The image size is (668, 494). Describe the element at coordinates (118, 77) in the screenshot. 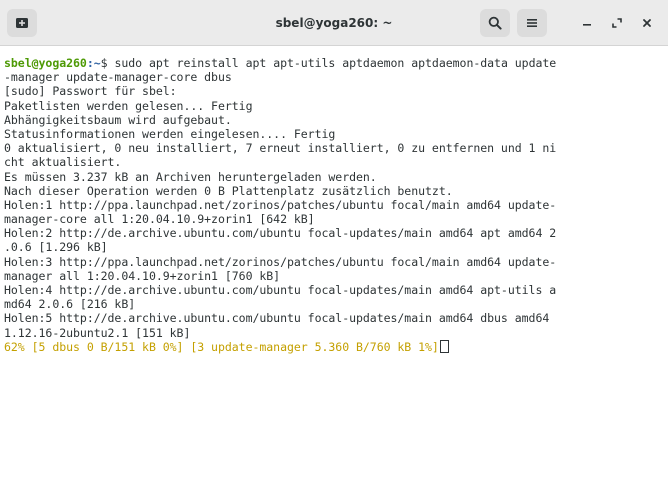

I see `output-line: -manager update-manager-core dbus` at that location.